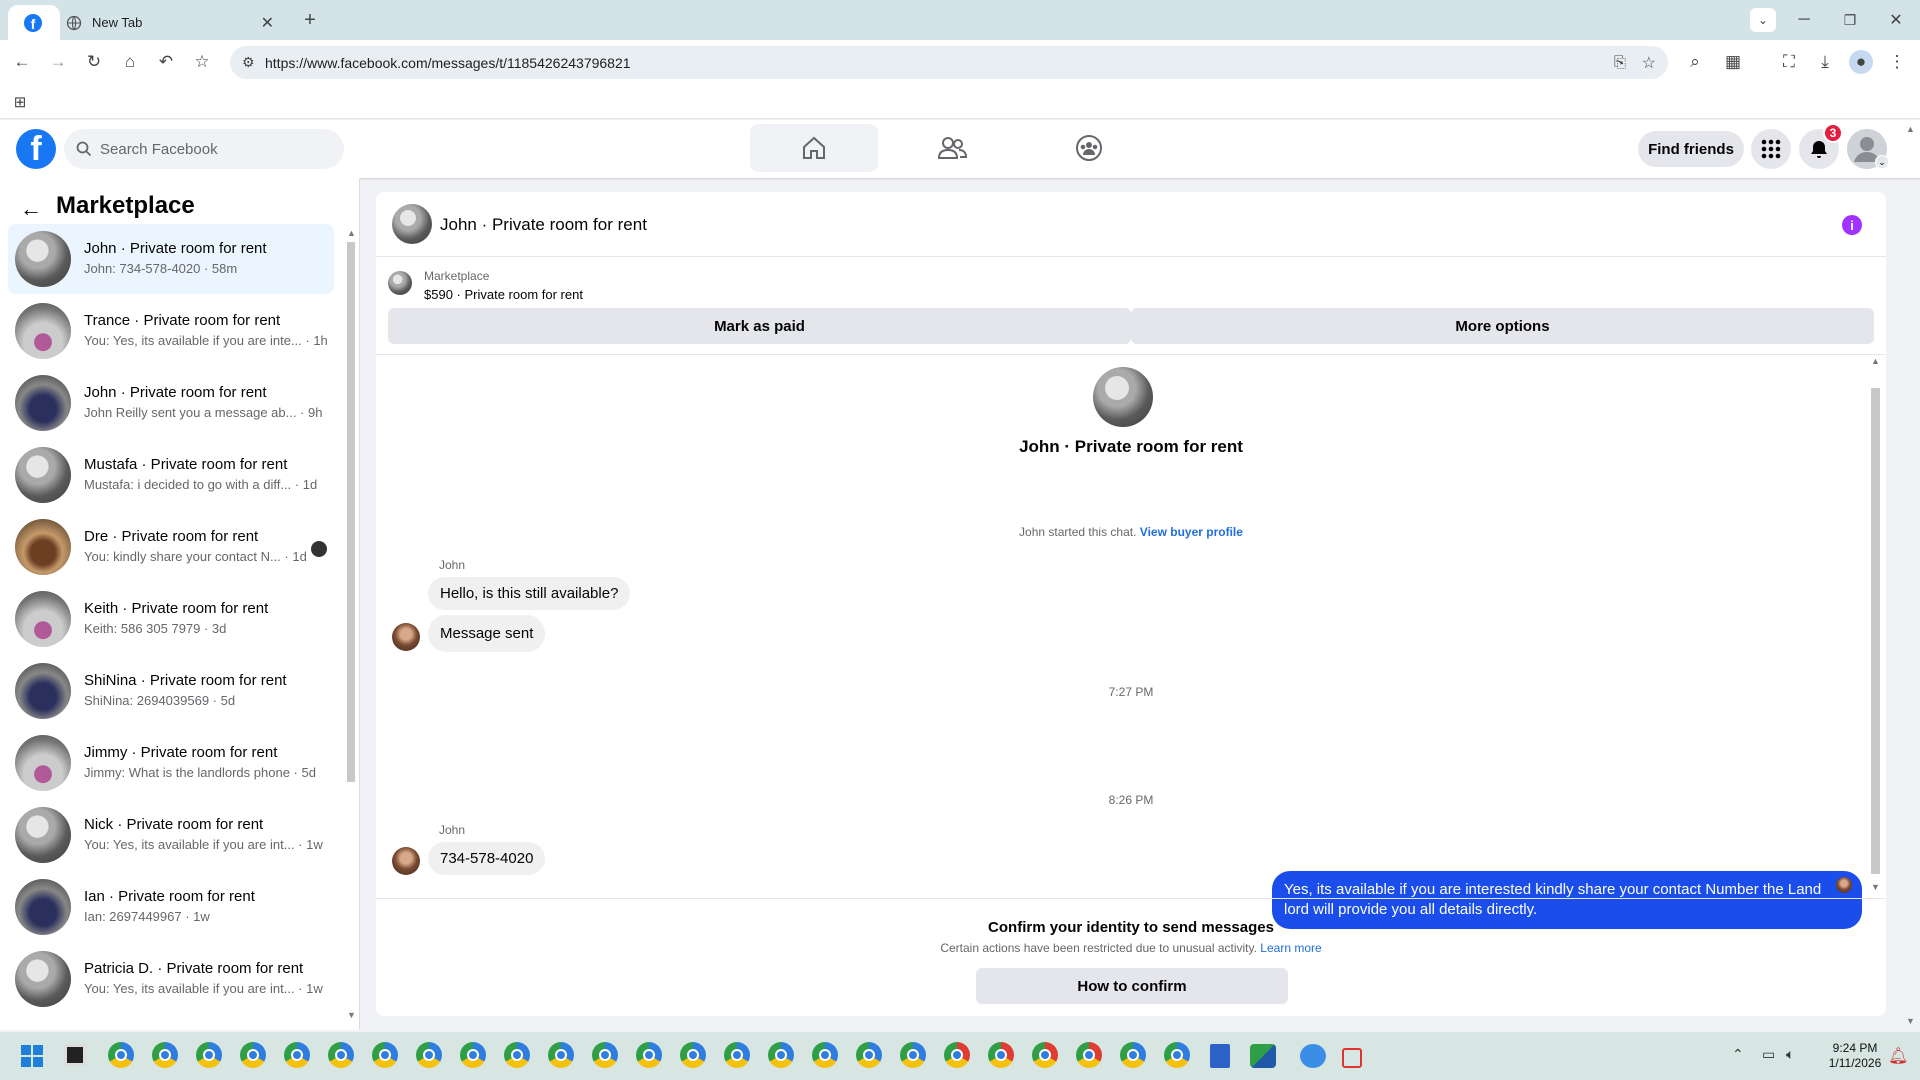 The height and width of the screenshot is (1080, 1920). What do you see at coordinates (310, 20) in the screenshot?
I see `new-tab-icon: +` at bounding box center [310, 20].